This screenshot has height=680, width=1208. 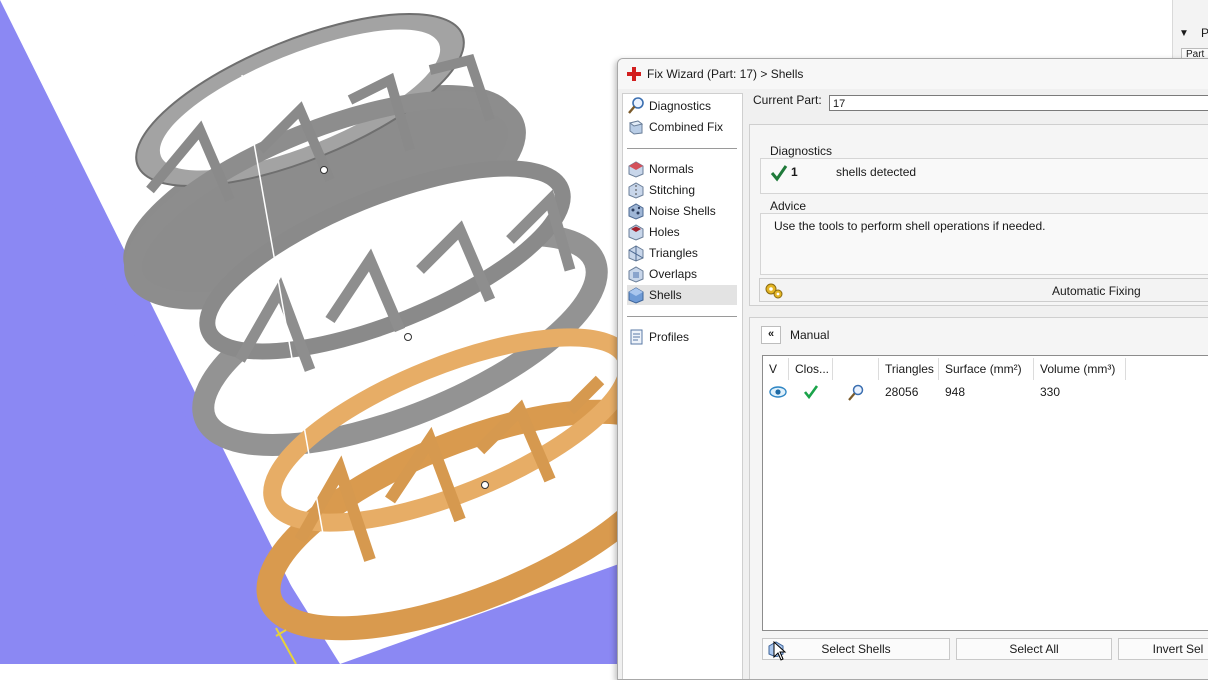 I want to click on column-header-triangles: Triangles, so click(x=909, y=369).